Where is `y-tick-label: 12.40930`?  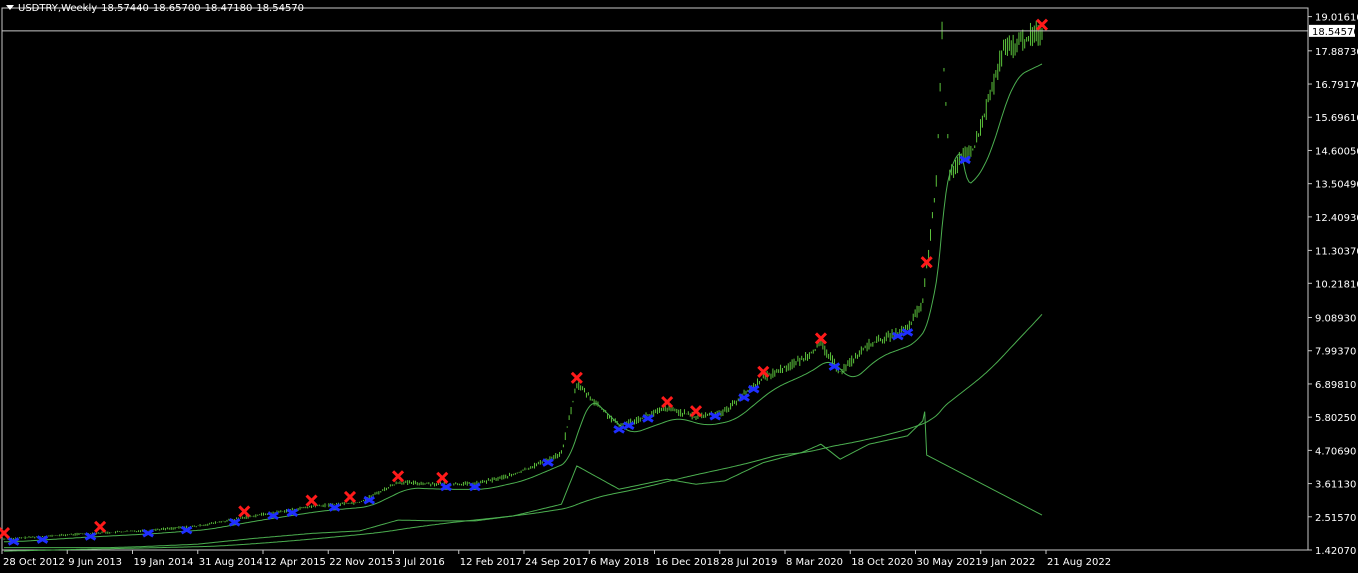
y-tick-label: 12.40930 is located at coordinates (1336, 218).